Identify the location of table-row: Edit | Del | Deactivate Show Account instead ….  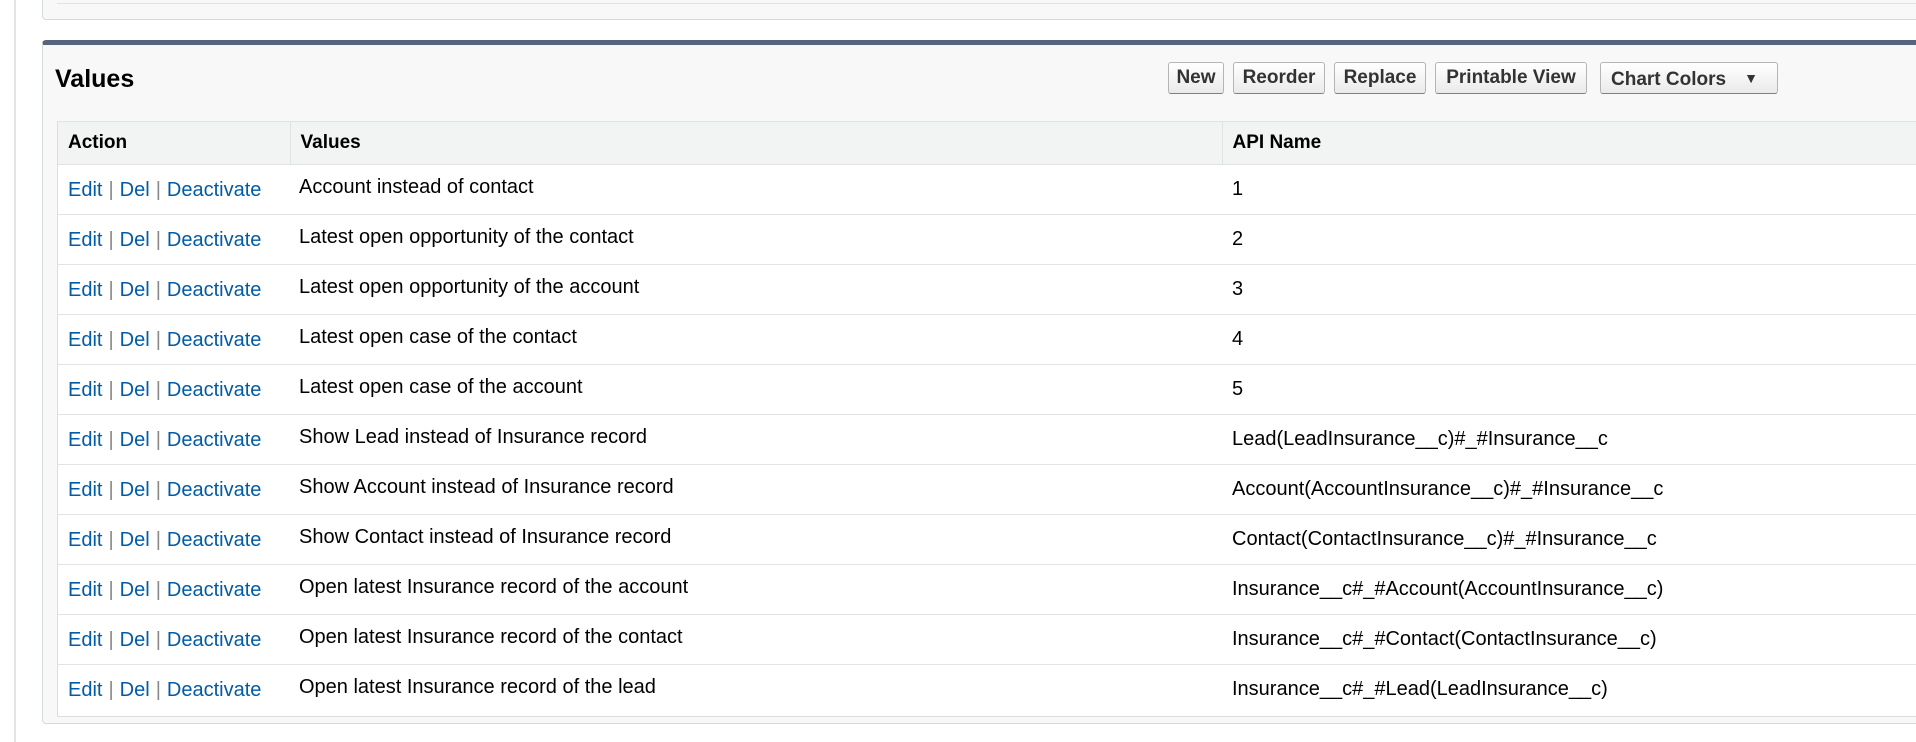
(987, 489).